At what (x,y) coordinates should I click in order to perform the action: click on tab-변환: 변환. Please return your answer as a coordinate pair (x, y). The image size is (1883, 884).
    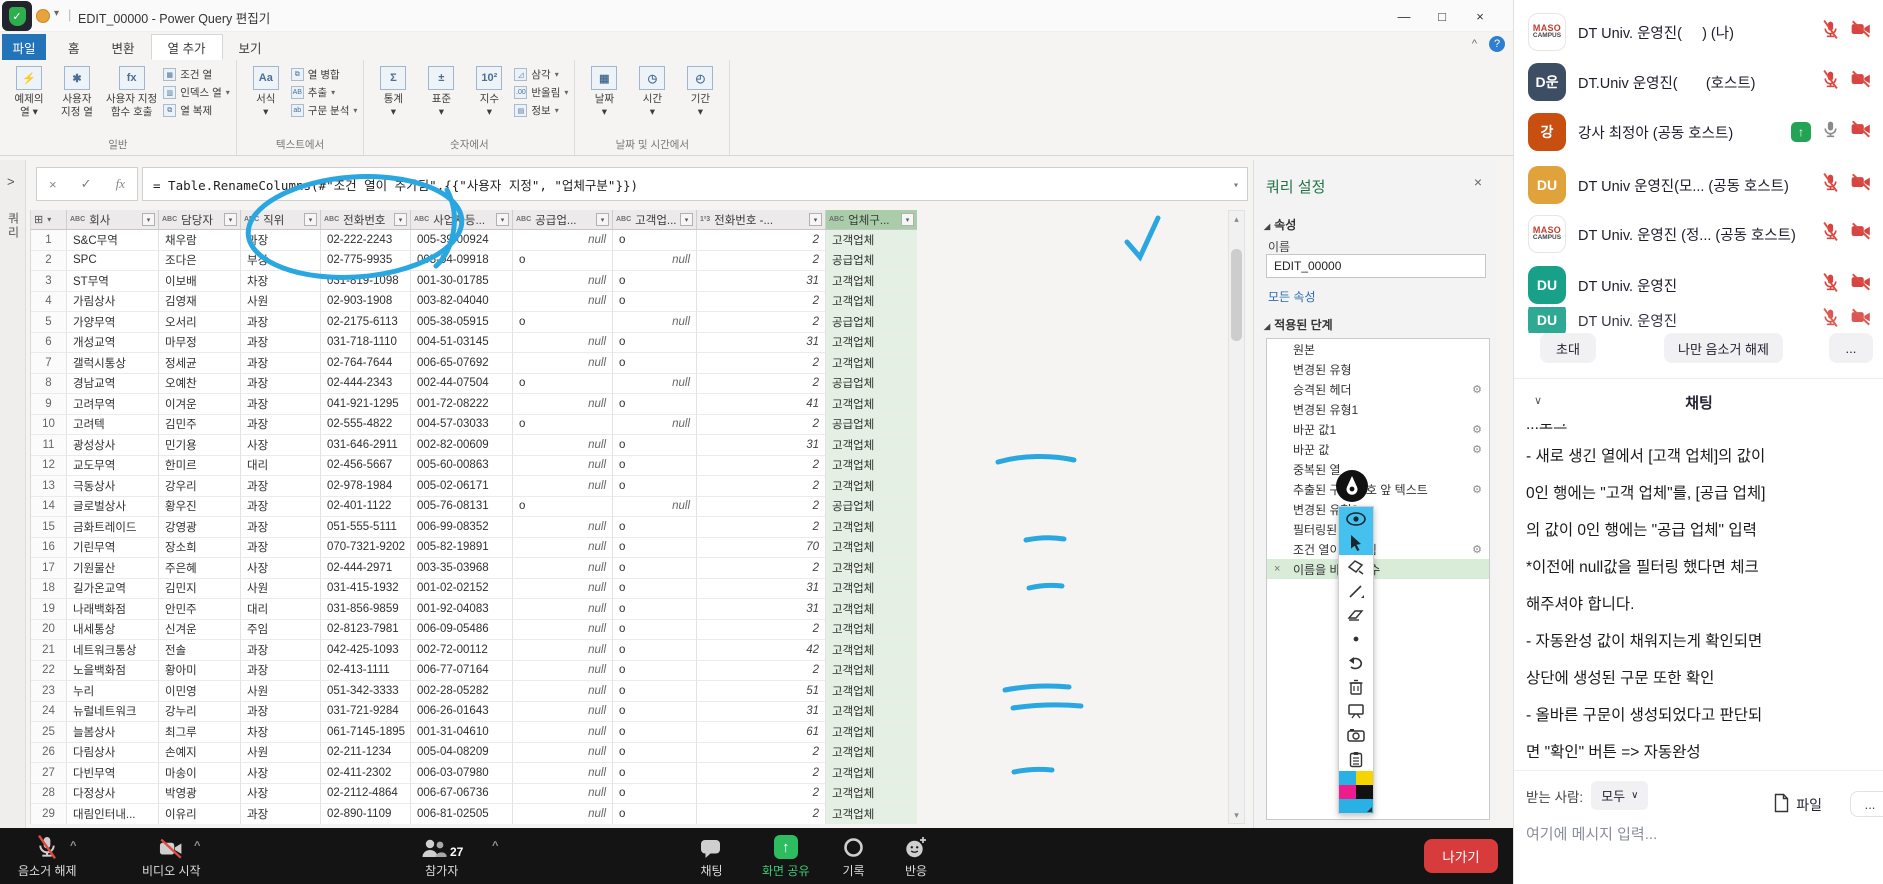
    Looking at the image, I should click on (123, 47).